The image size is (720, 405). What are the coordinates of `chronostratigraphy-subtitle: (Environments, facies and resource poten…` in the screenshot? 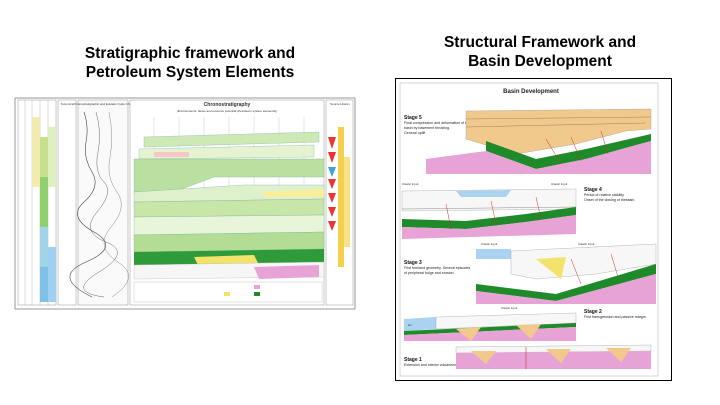 It's located at (227, 111).